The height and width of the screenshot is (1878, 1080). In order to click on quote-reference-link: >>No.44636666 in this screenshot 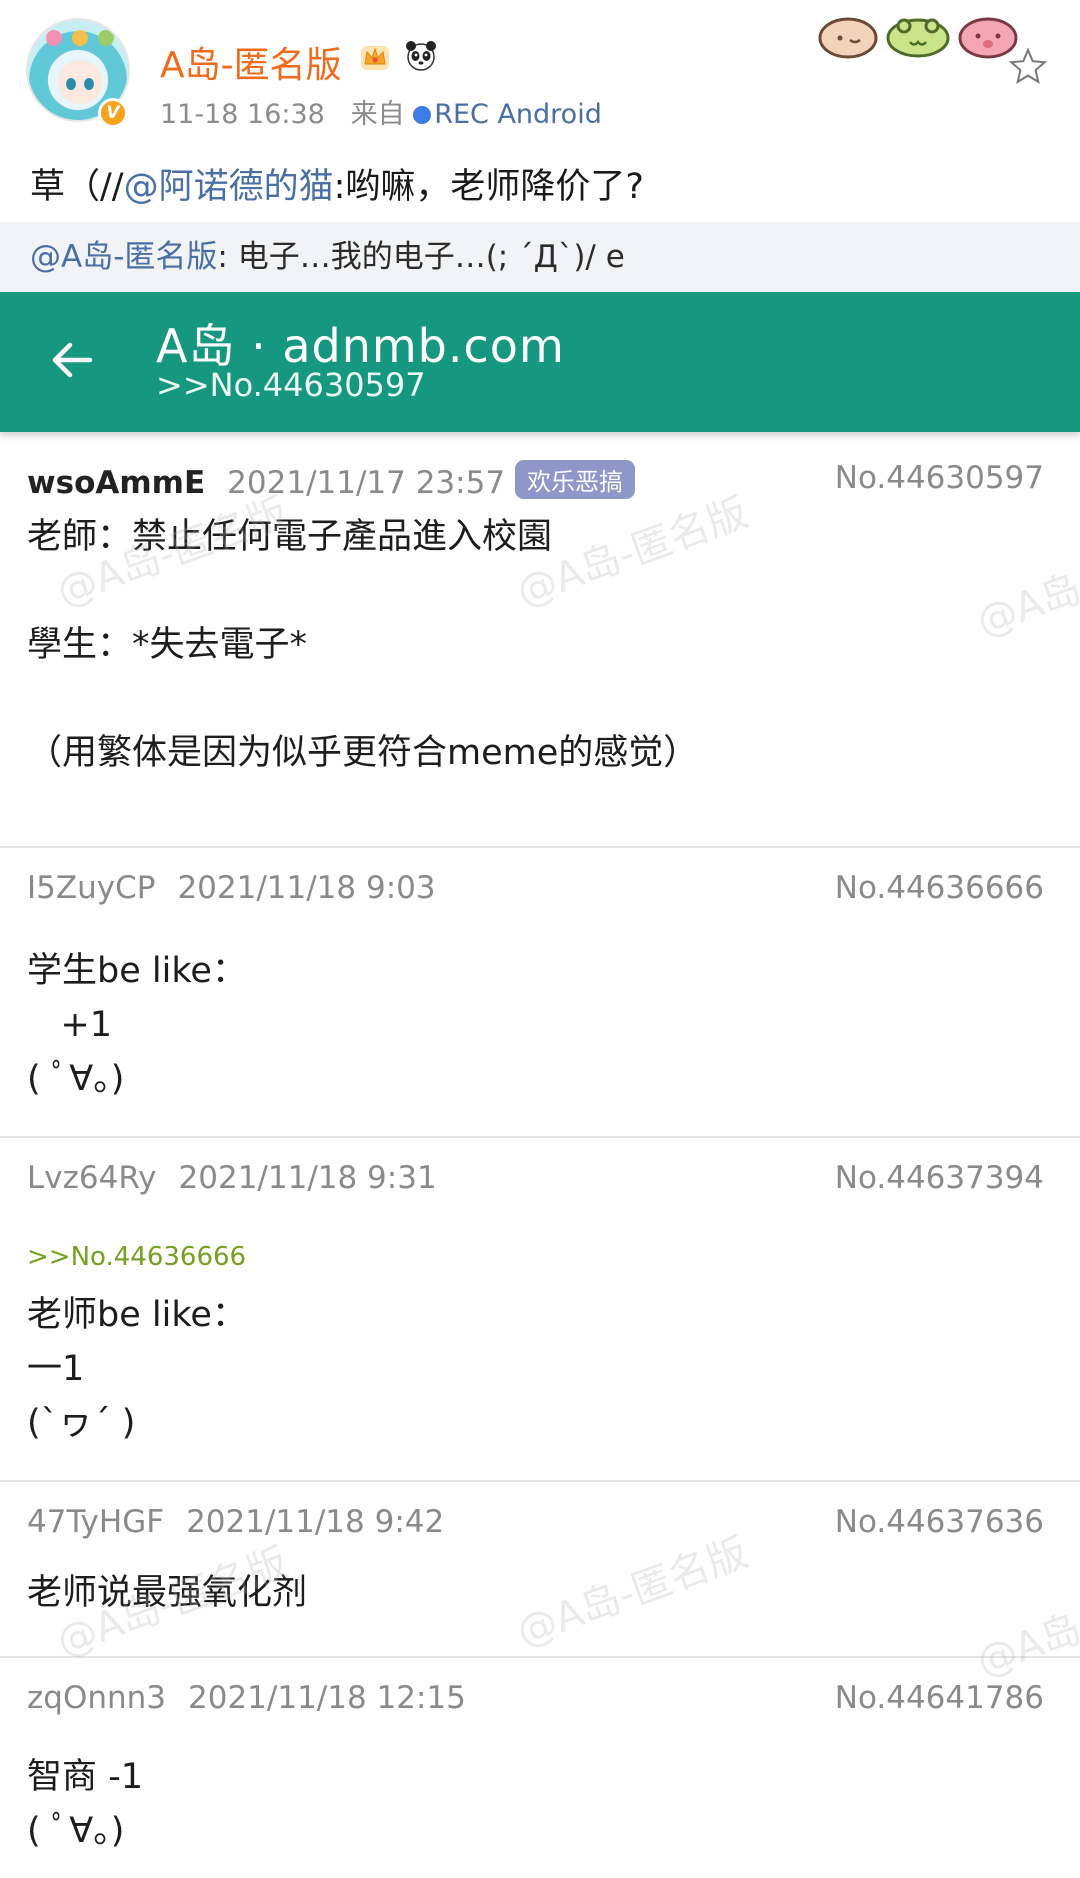, I will do `click(136, 1257)`.